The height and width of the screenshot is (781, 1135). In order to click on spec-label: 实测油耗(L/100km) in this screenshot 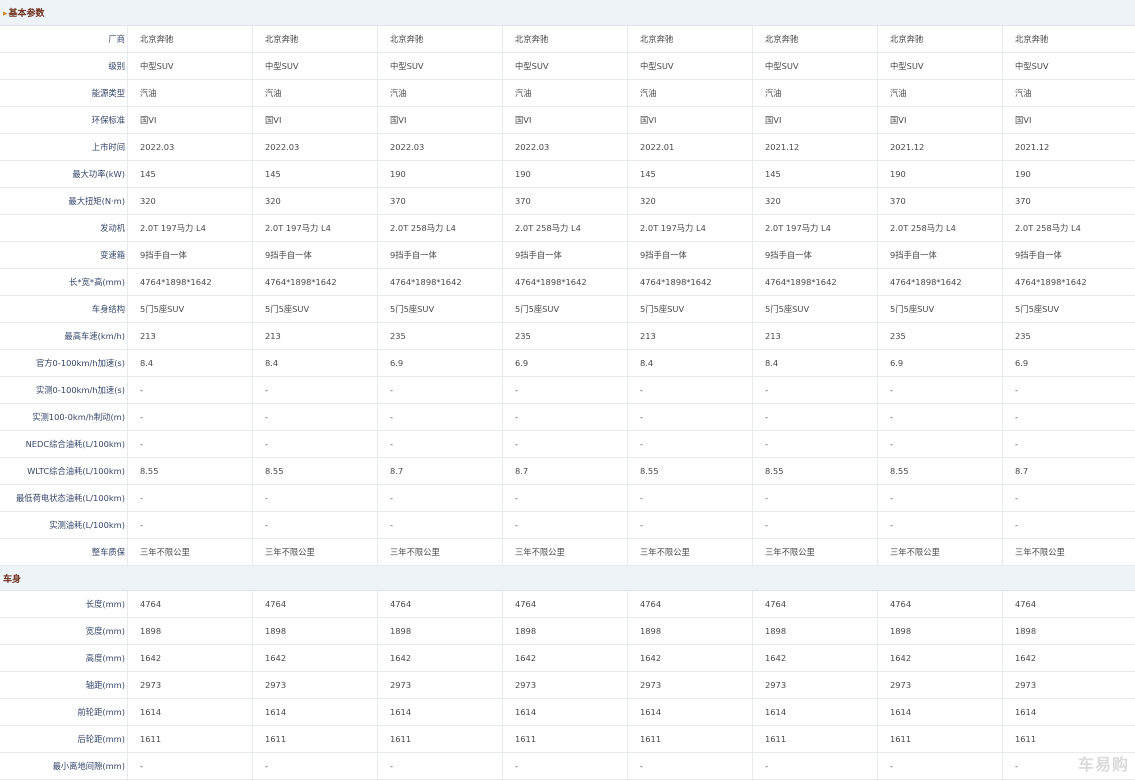, I will do `click(64, 525)`.